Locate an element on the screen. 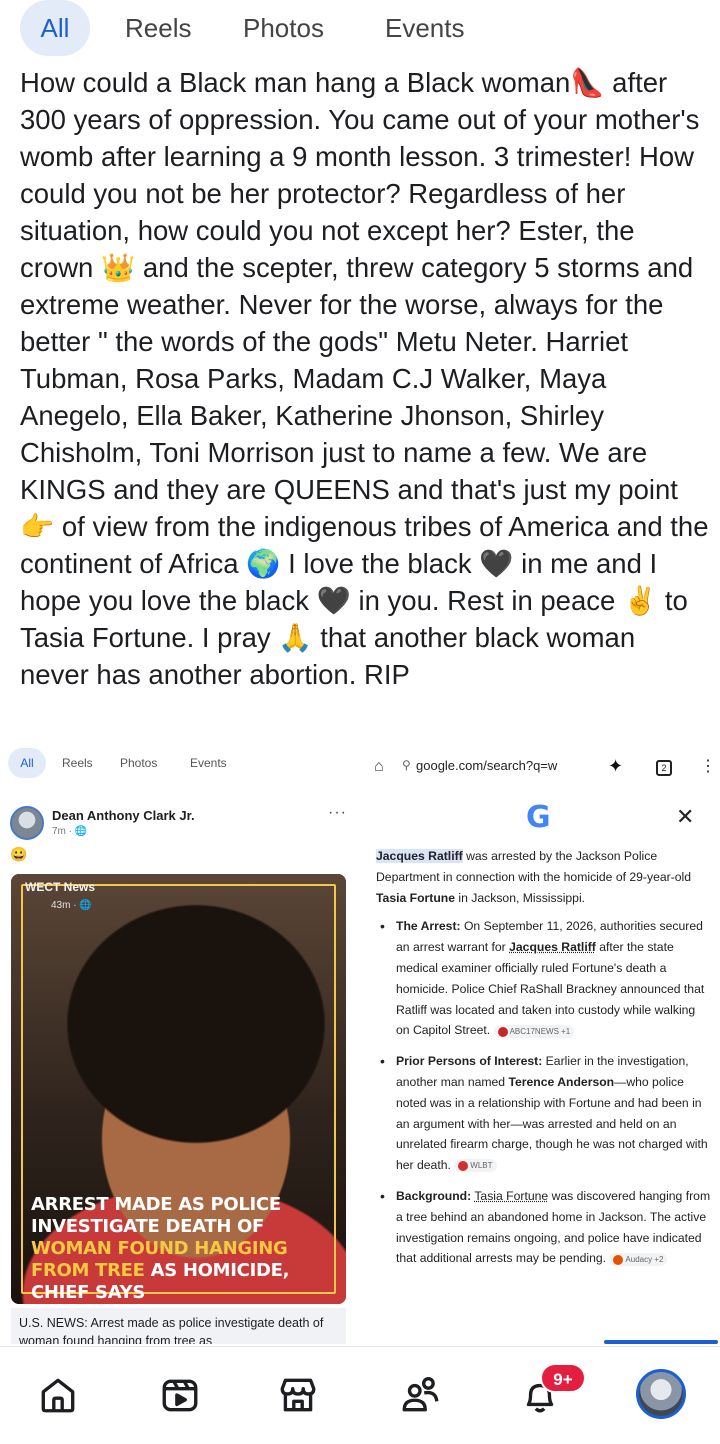  browser-toolbar: ⌂ ⚲ google.com/search?q=w ✦ 2 ⋮ is located at coordinates (544, 768).